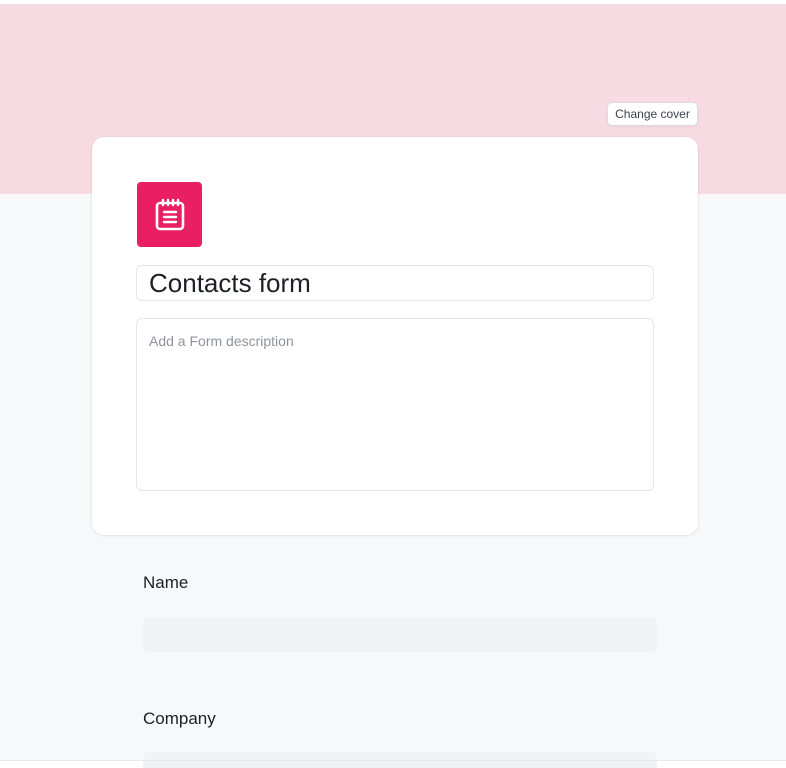 This screenshot has width=786, height=768. I want to click on notepad-icon, so click(169, 214).